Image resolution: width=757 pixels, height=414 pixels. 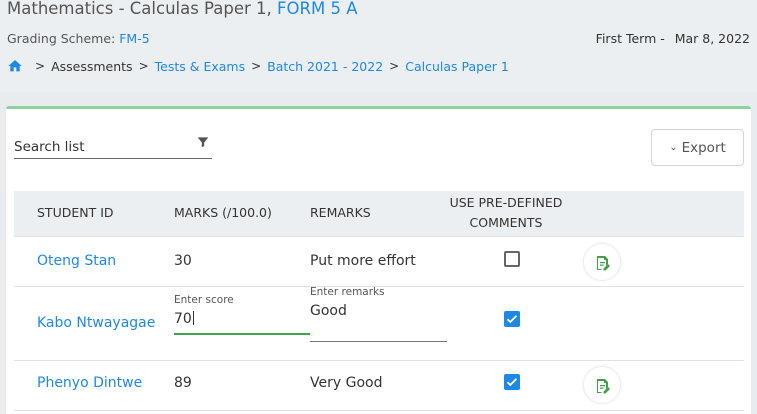 What do you see at coordinates (506, 222) in the screenshot?
I see `header-predefined-line2: COMMENTS` at bounding box center [506, 222].